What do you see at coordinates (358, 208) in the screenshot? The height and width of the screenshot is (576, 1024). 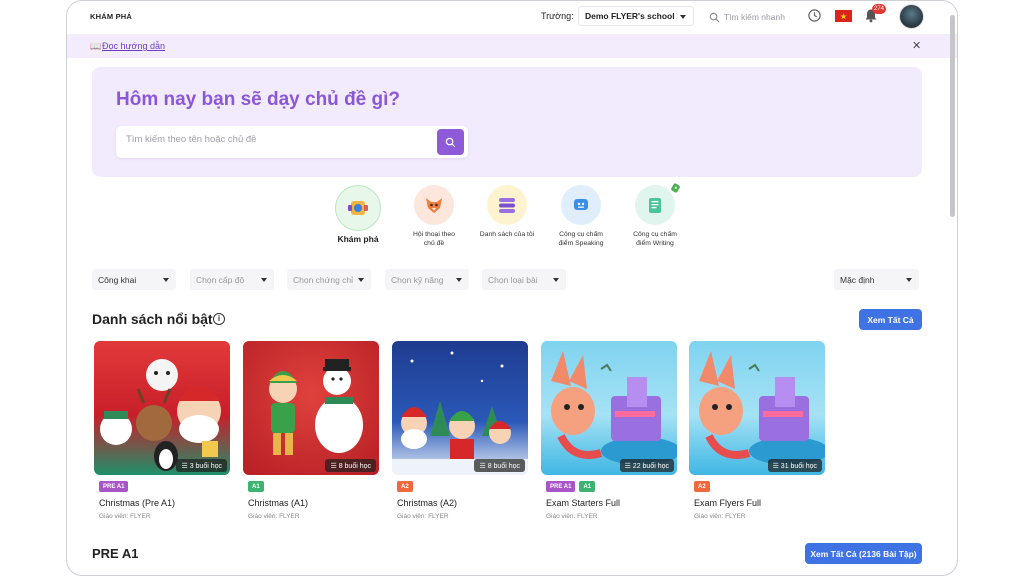 I see `explore-icon` at bounding box center [358, 208].